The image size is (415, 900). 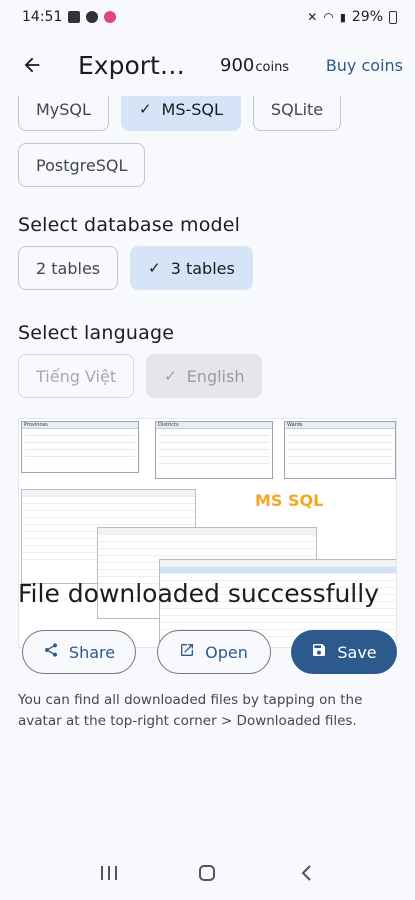 What do you see at coordinates (328, 17) in the screenshot?
I see `wifi-icon: ◠` at bounding box center [328, 17].